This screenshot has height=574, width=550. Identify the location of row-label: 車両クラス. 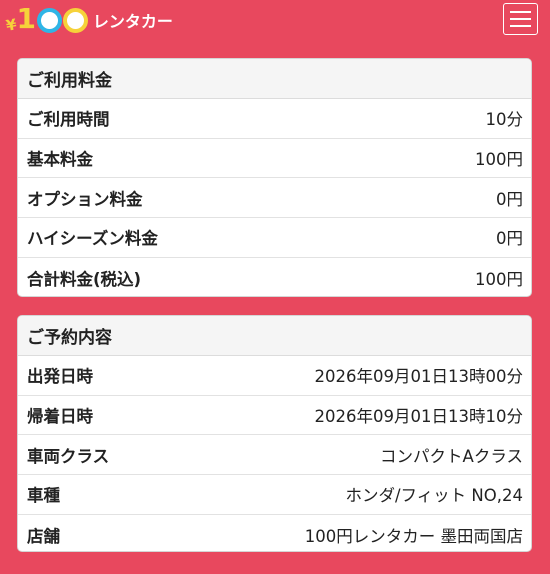
(68, 456).